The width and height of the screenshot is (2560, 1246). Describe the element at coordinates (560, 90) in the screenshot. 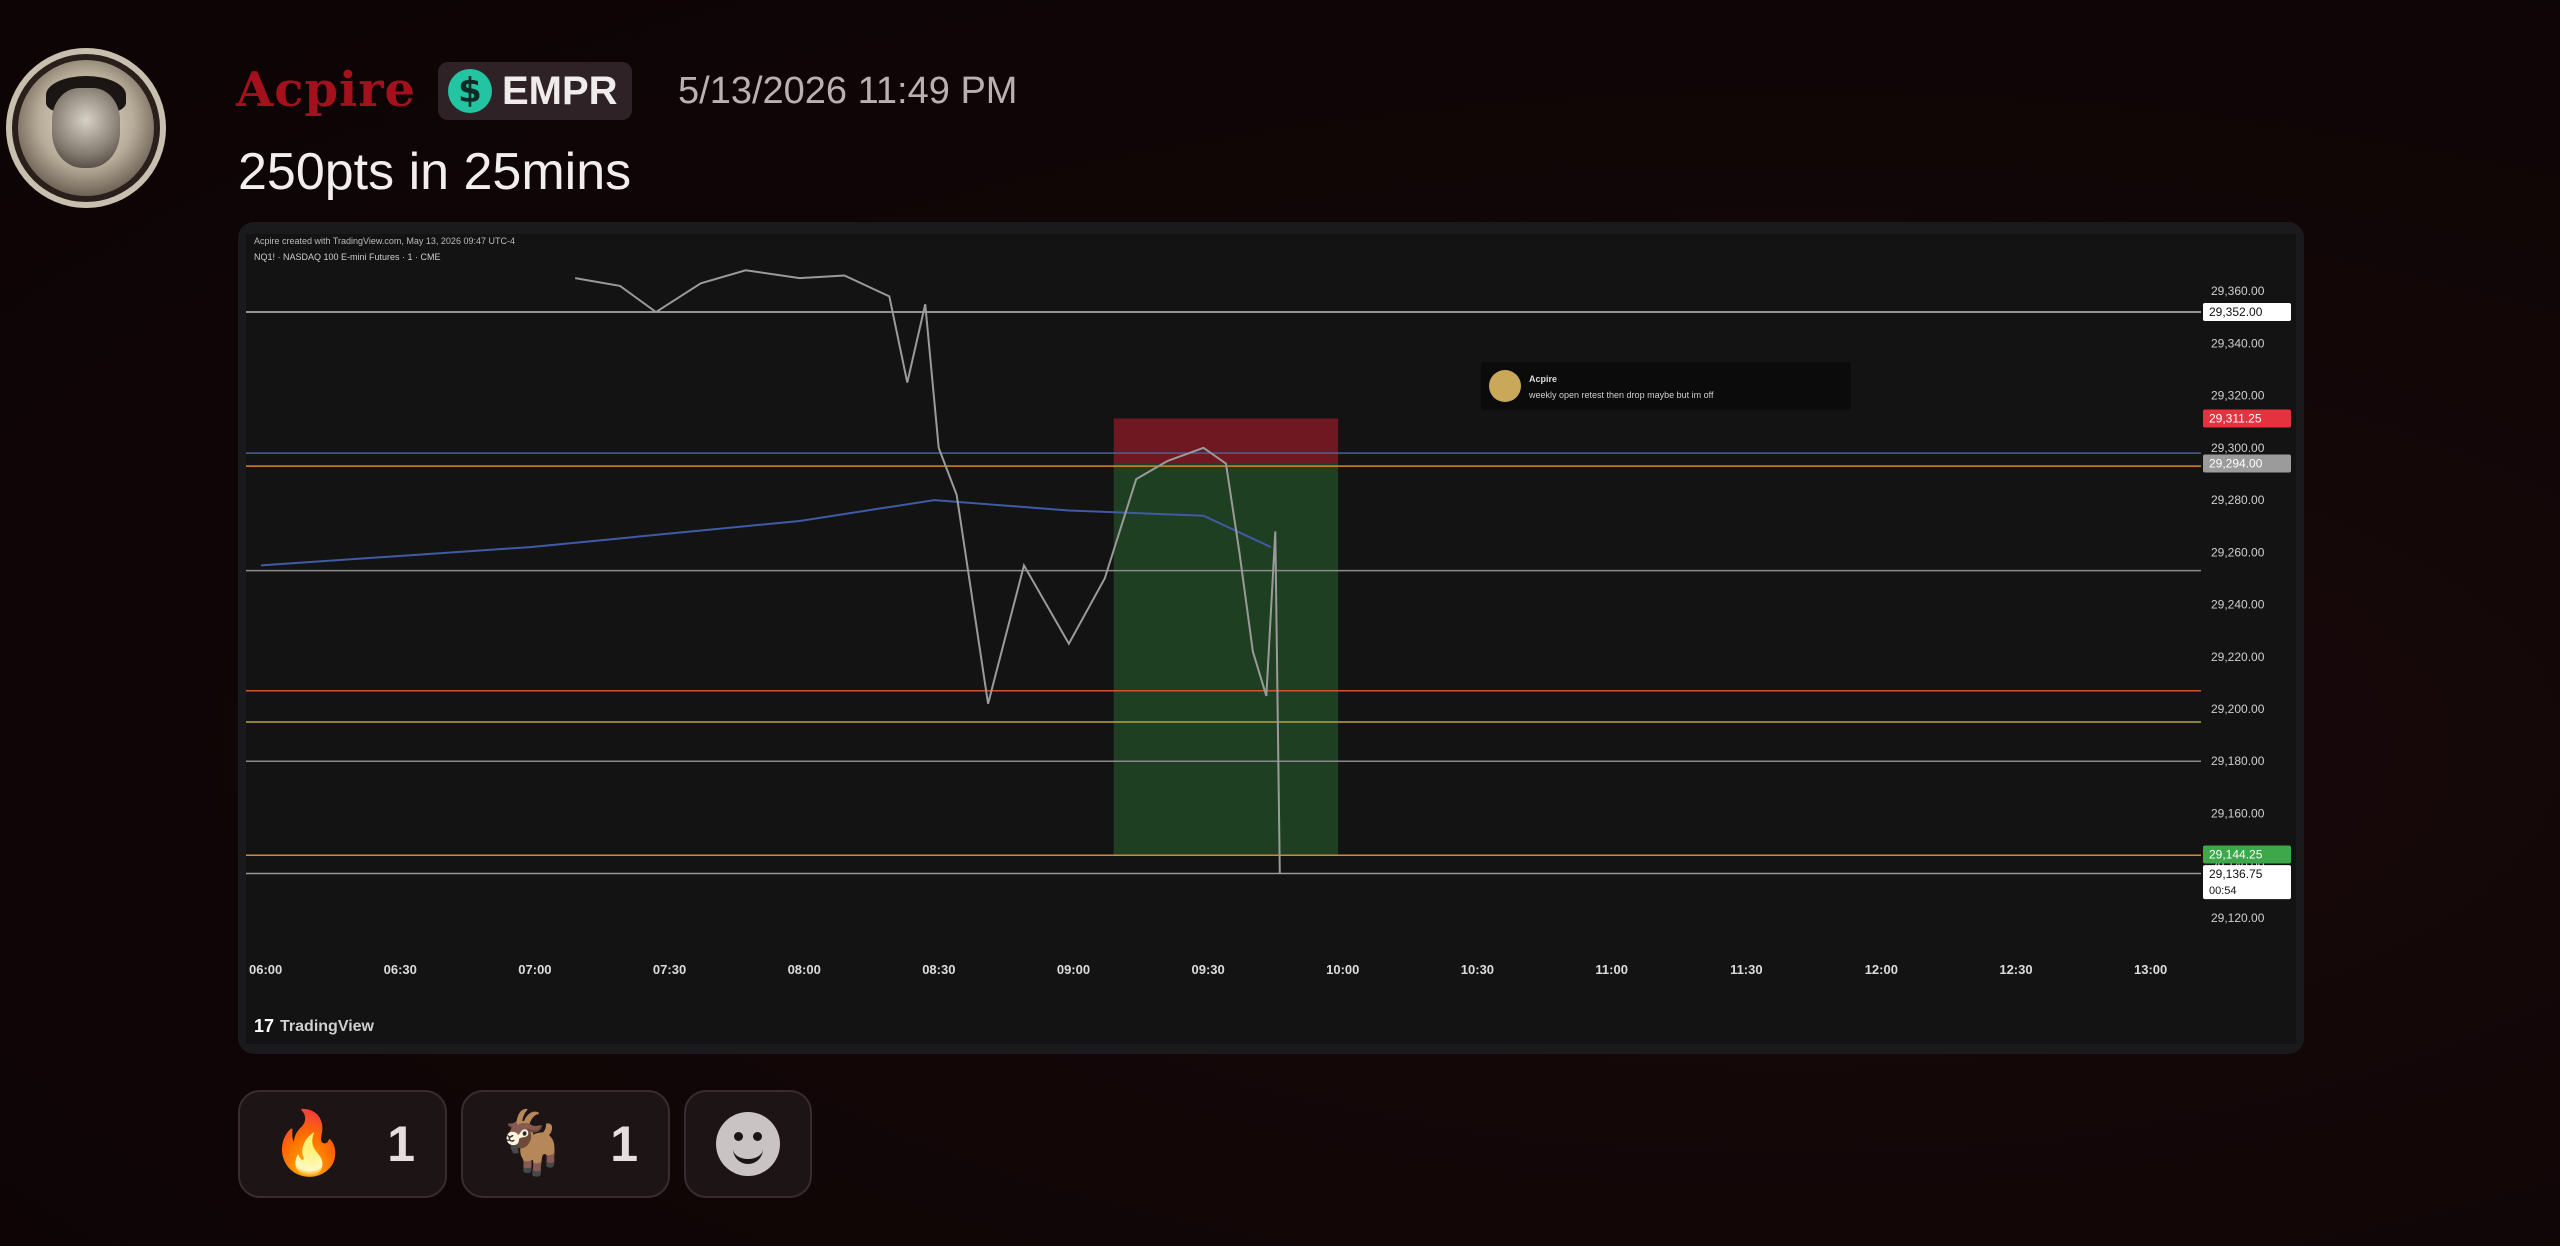

I see `role-tag-label: EMPR` at that location.